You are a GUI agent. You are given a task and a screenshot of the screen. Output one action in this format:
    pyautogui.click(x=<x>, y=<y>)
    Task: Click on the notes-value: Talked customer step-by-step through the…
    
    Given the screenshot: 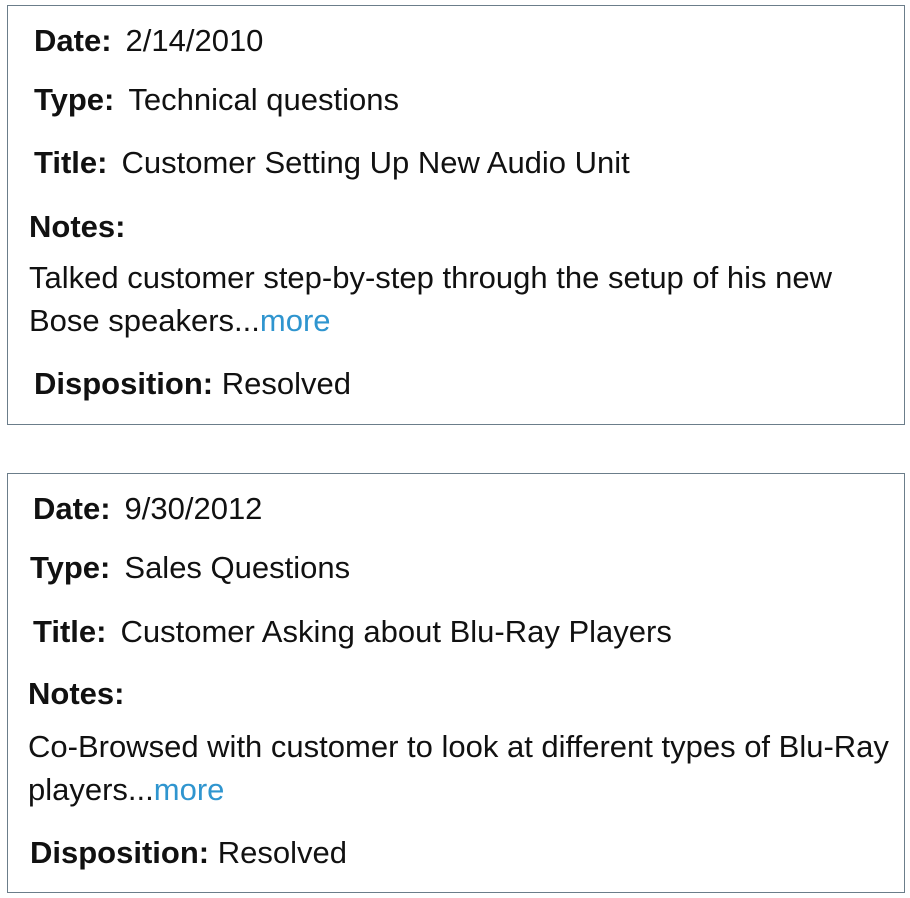 What is the action you would take?
    pyautogui.click(x=430, y=299)
    